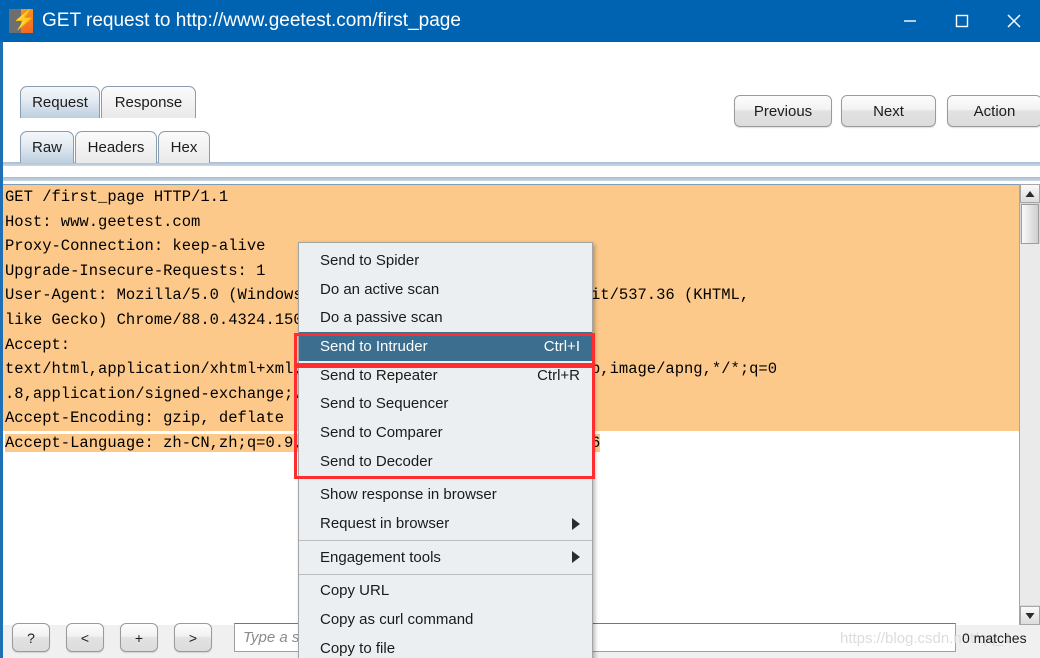 This screenshot has width=1040, height=658. What do you see at coordinates (1030, 615) in the screenshot?
I see `scroll-down-arrow-icon` at bounding box center [1030, 615].